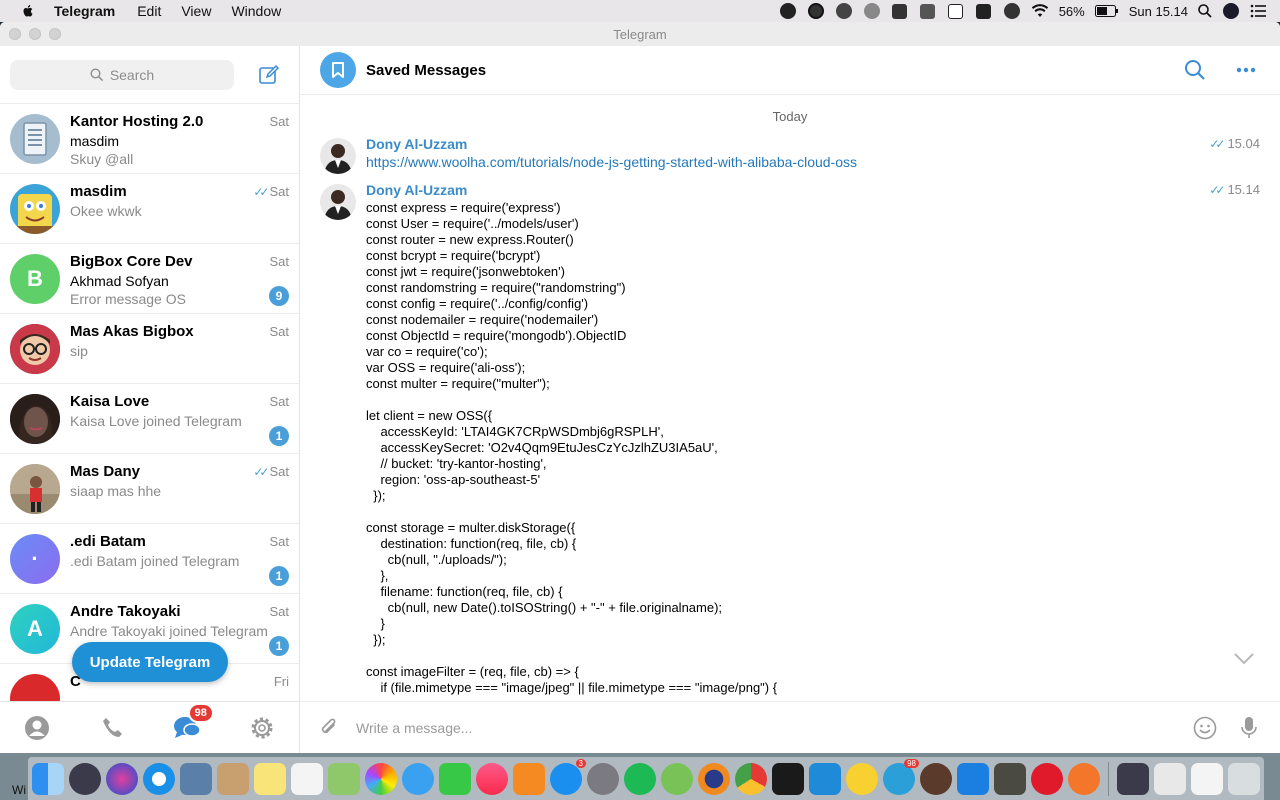 This screenshot has width=1280, height=800. I want to click on trash-icon, so click(1244, 778).